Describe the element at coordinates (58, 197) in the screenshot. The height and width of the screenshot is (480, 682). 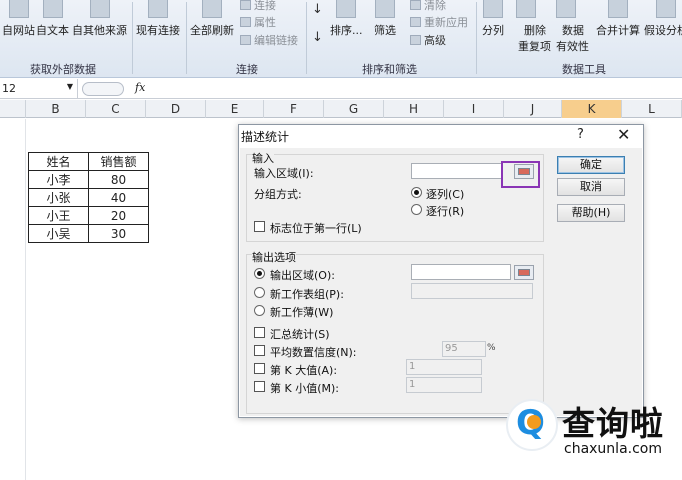
I see `table-cell: 小张` at that location.